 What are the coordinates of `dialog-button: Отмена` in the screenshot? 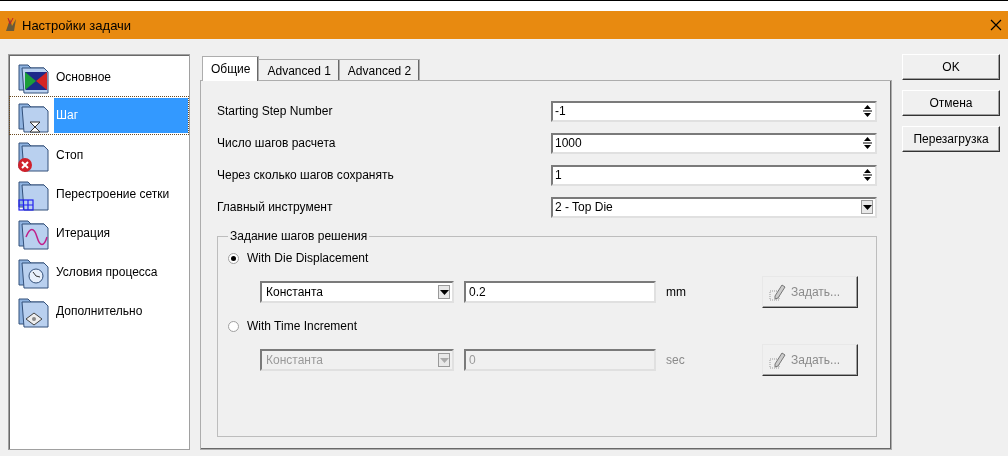 It's located at (951, 103).